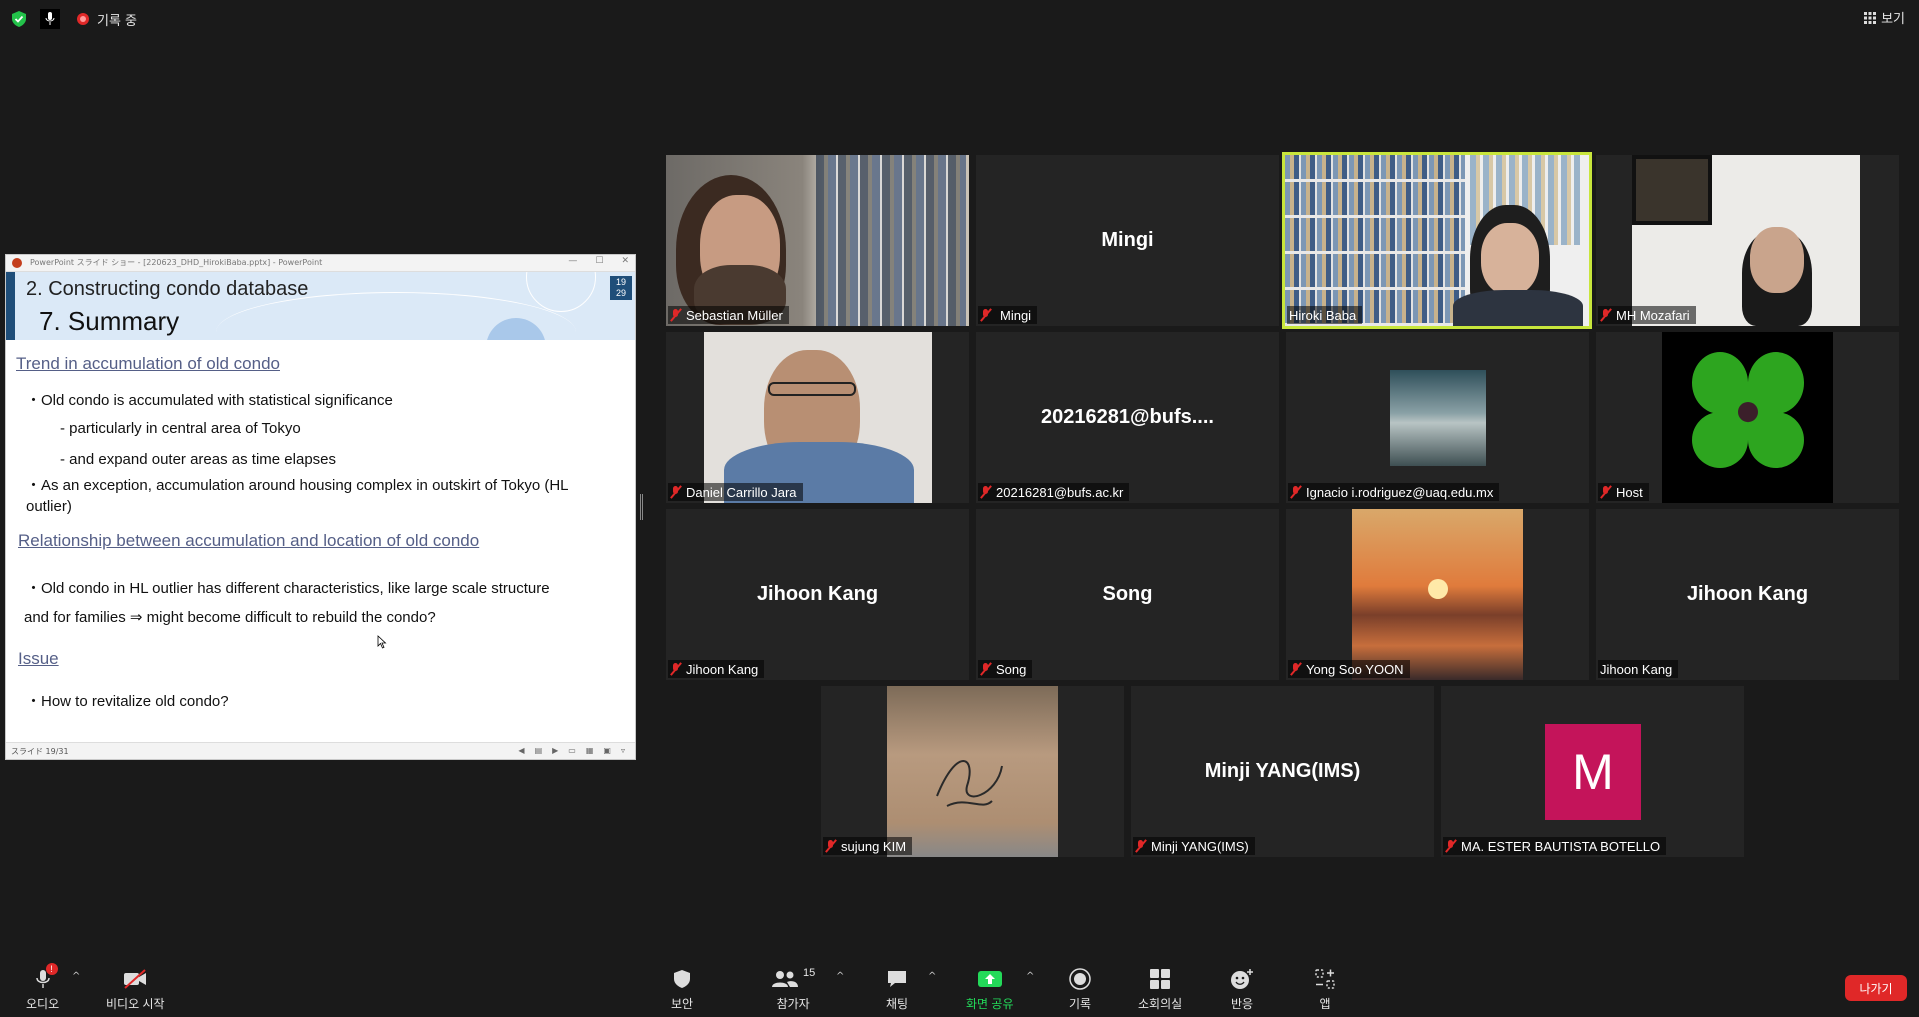 Image resolution: width=1919 pixels, height=1017 pixels. What do you see at coordinates (1127, 240) in the screenshot?
I see `participant-tile: Mingi Mingi` at bounding box center [1127, 240].